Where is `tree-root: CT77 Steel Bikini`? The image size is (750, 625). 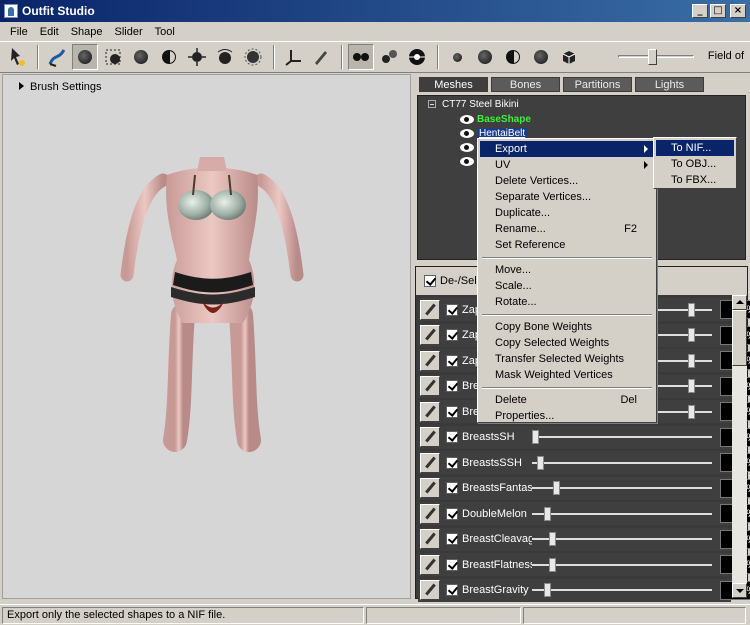 tree-root: CT77 Steel Bikini is located at coordinates (473, 104).